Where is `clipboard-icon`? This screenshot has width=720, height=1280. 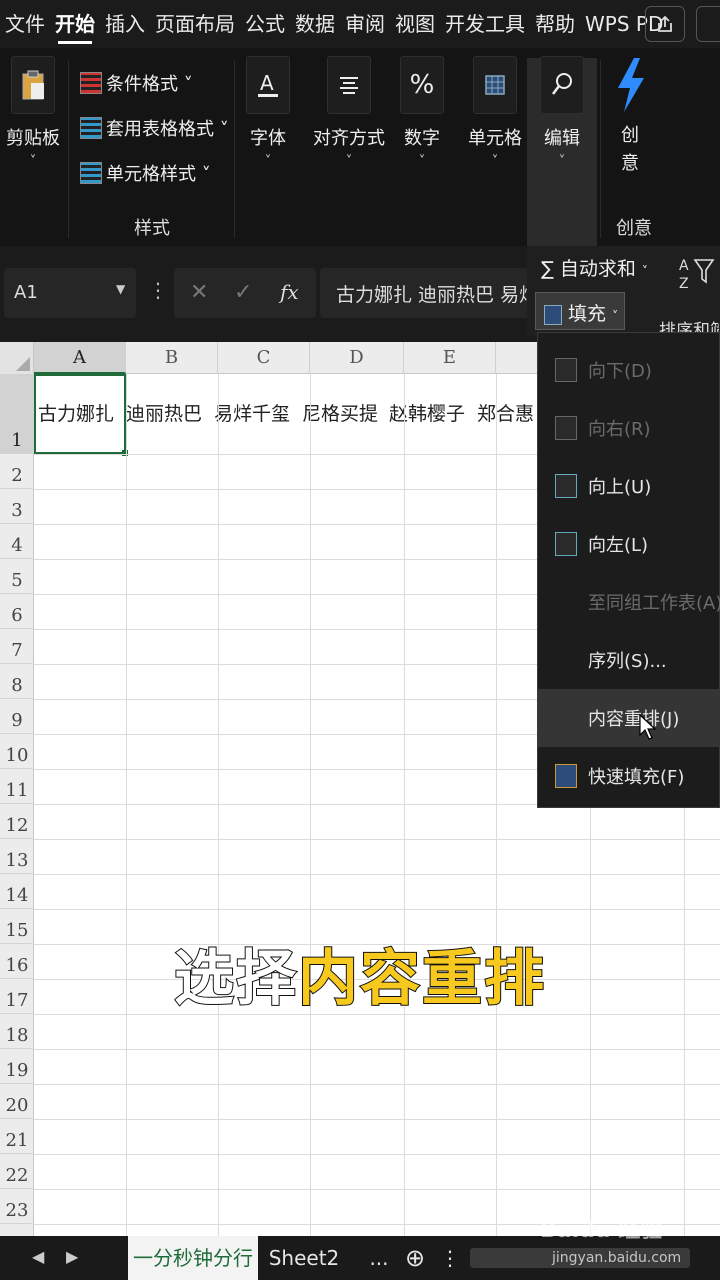
clipboard-icon is located at coordinates (33, 85).